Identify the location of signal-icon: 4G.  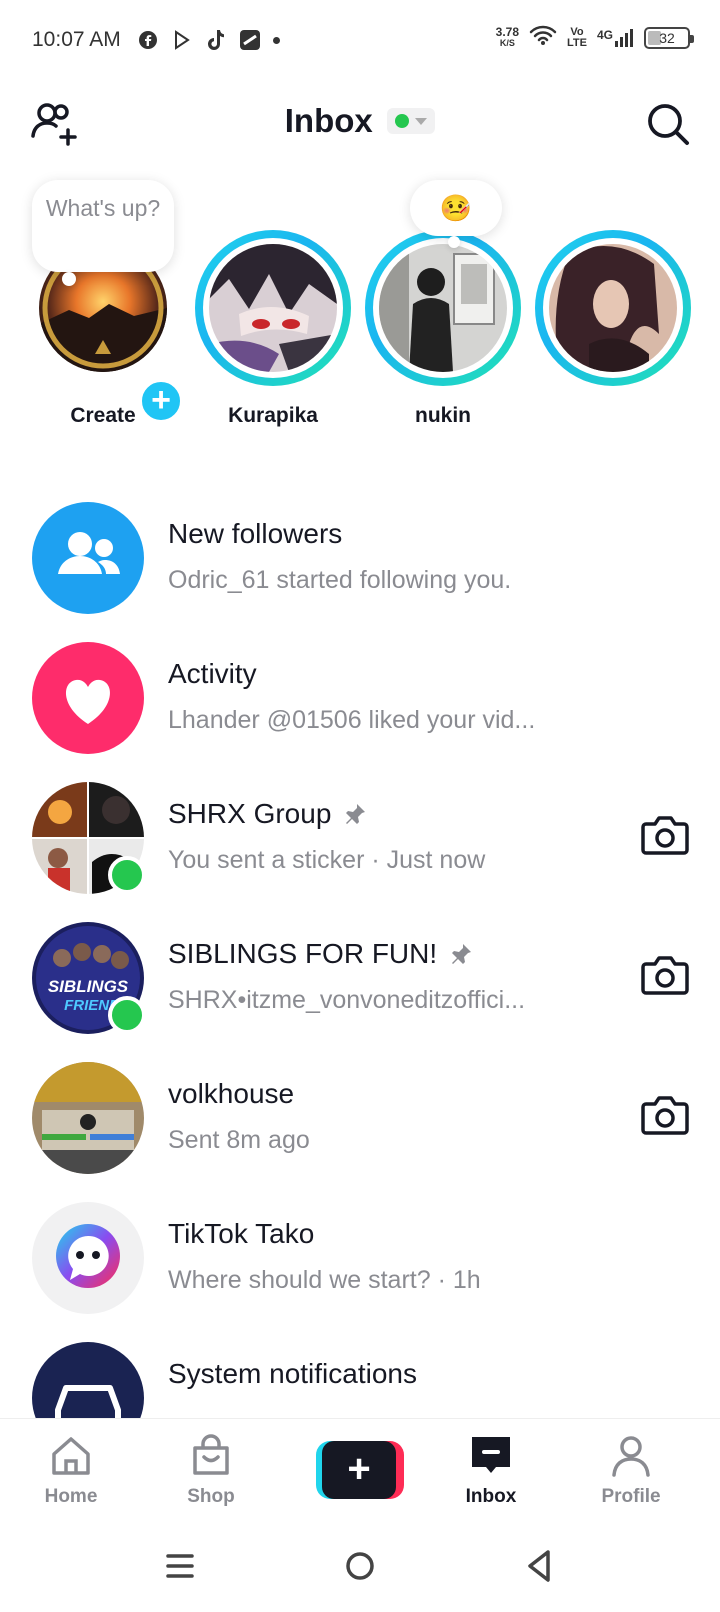
(615, 38).